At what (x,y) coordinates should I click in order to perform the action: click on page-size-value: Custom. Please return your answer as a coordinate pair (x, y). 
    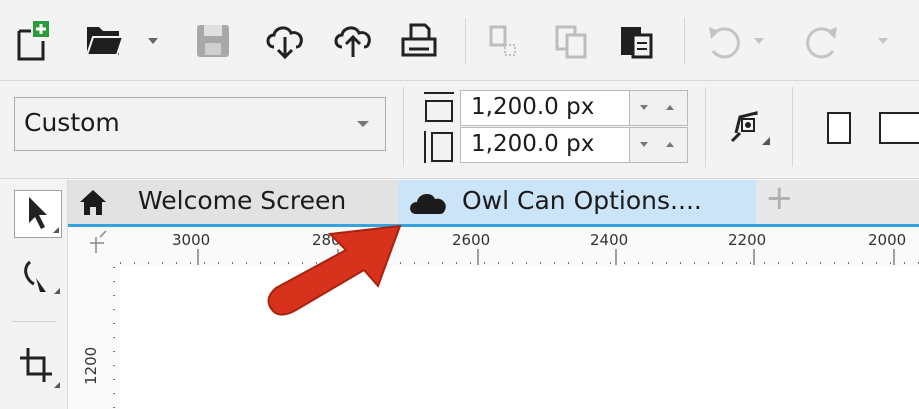
    Looking at the image, I should click on (72, 122).